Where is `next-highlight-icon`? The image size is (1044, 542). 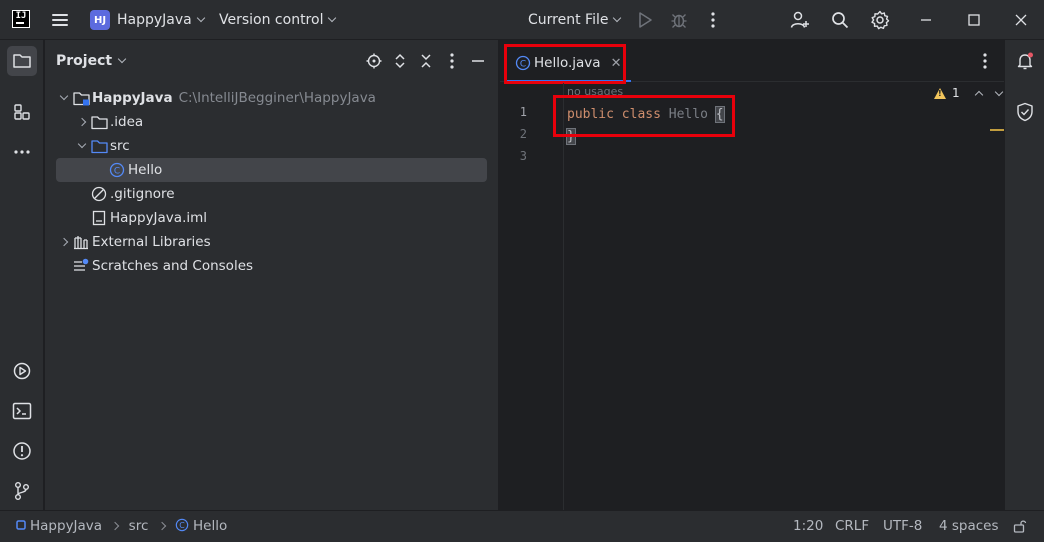 next-highlight-icon is located at coordinates (998, 91).